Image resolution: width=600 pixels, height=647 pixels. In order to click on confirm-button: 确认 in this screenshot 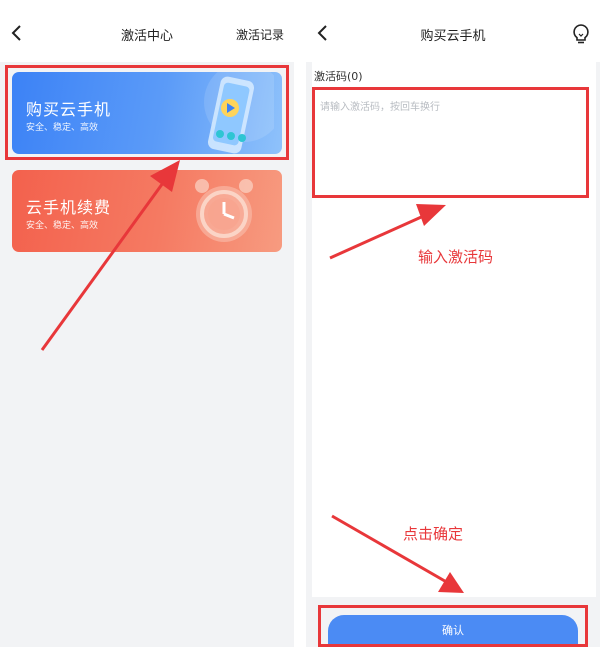, I will do `click(453, 631)`.